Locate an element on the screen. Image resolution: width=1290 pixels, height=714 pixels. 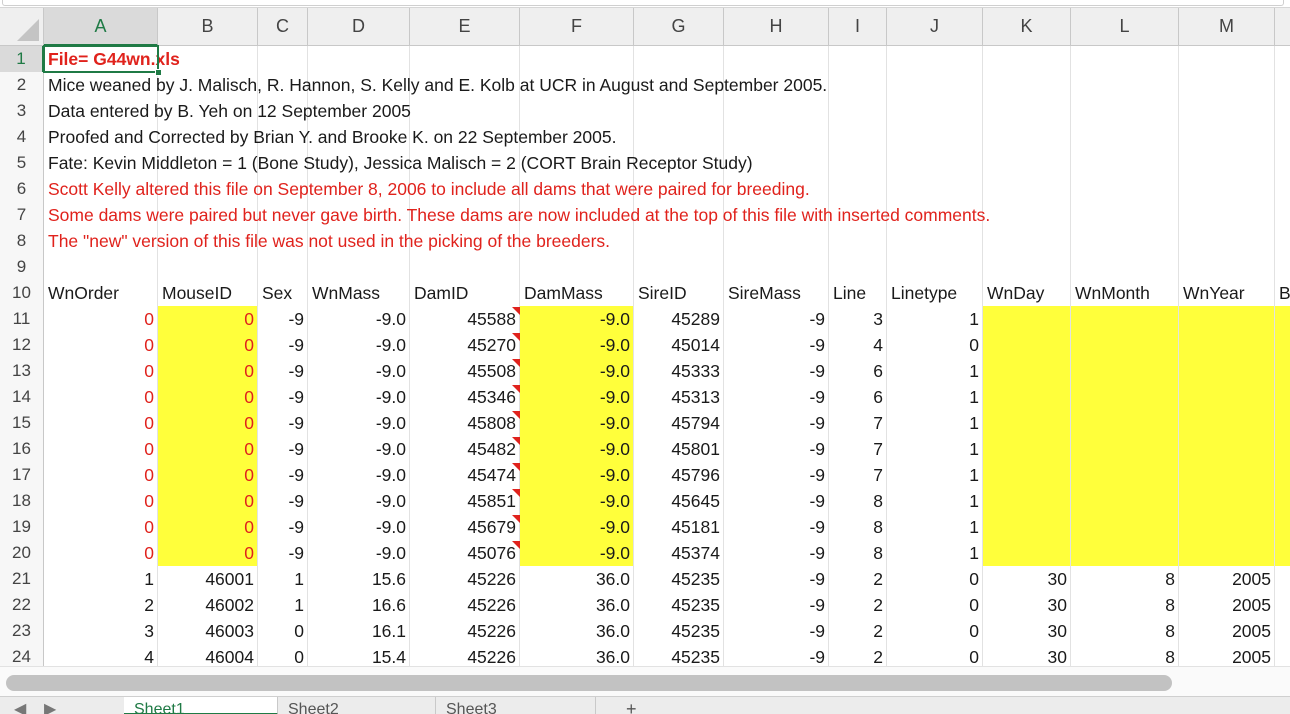
data-cell: 45313 is located at coordinates (679, 397).